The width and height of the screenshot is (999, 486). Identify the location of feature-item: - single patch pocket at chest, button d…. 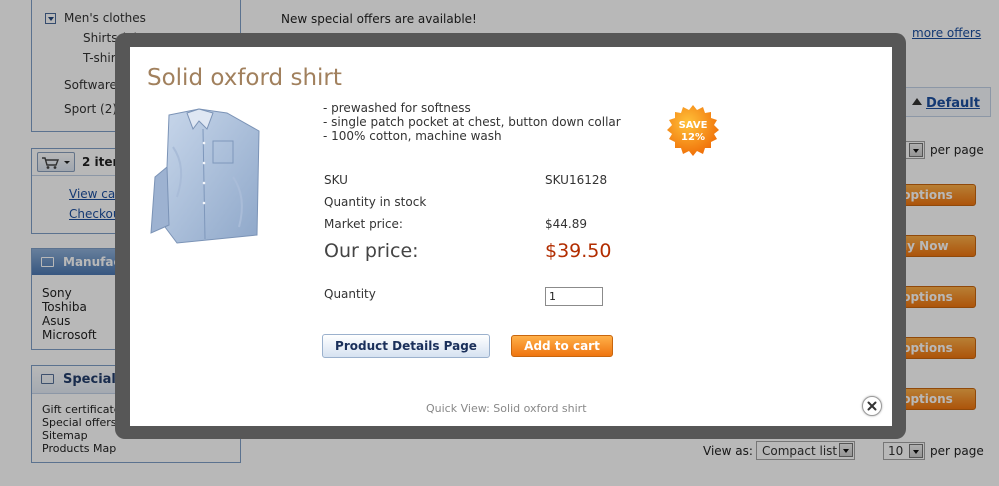
(472, 122).